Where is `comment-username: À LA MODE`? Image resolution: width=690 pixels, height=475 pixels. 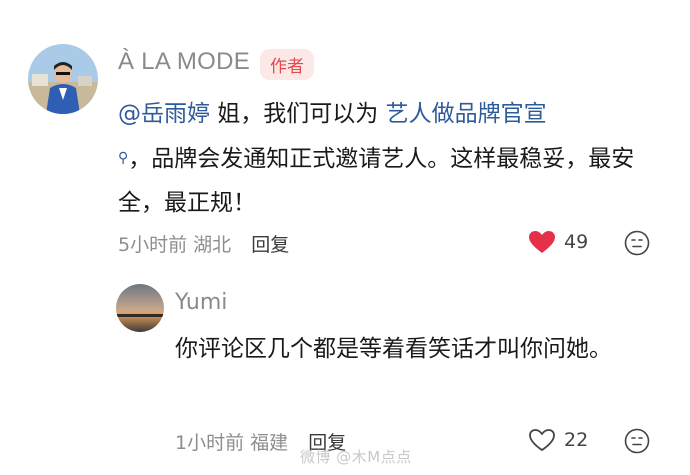 comment-username: À LA MODE is located at coordinates (184, 62).